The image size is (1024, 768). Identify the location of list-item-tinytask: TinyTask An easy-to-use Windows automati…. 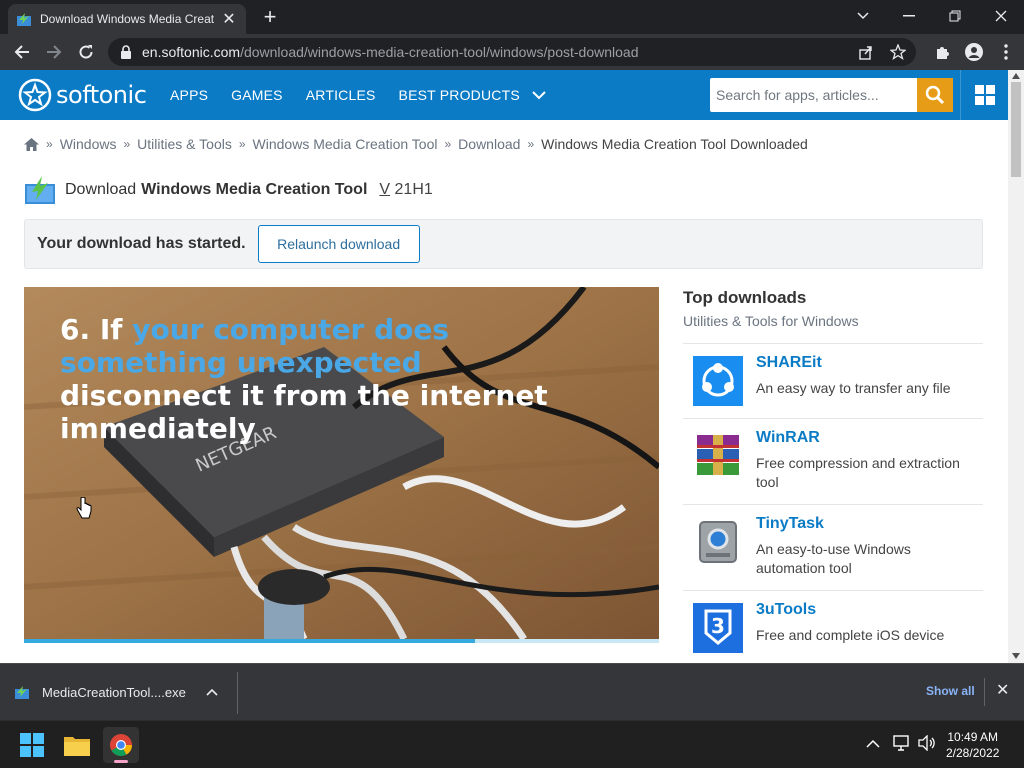
(833, 548).